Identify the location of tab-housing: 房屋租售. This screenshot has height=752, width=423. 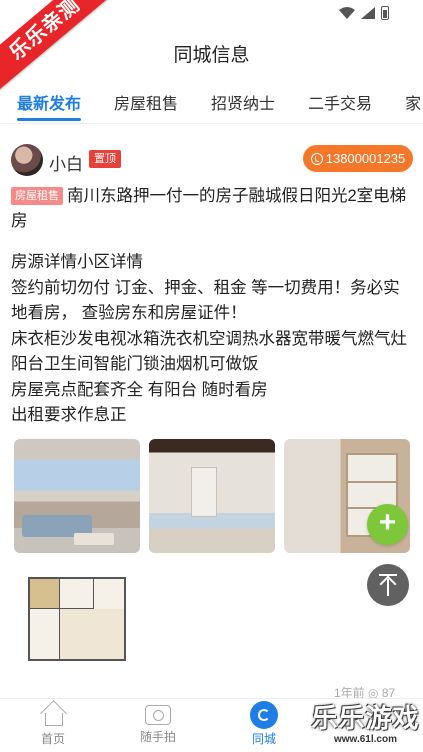
(146, 103).